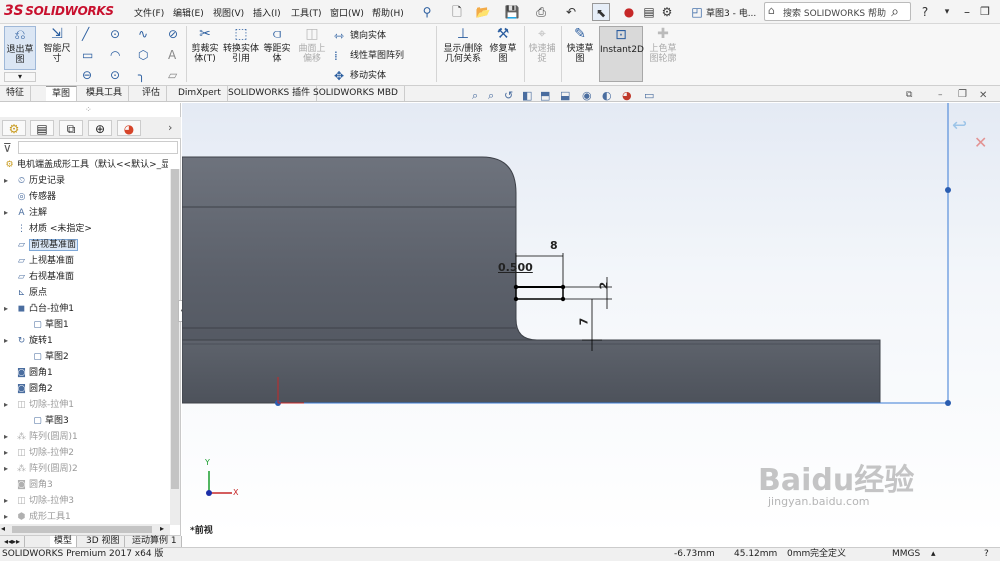 This screenshot has width=1000, height=561. What do you see at coordinates (115, 34) in the screenshot?
I see `circle-icon: ⊙` at bounding box center [115, 34].